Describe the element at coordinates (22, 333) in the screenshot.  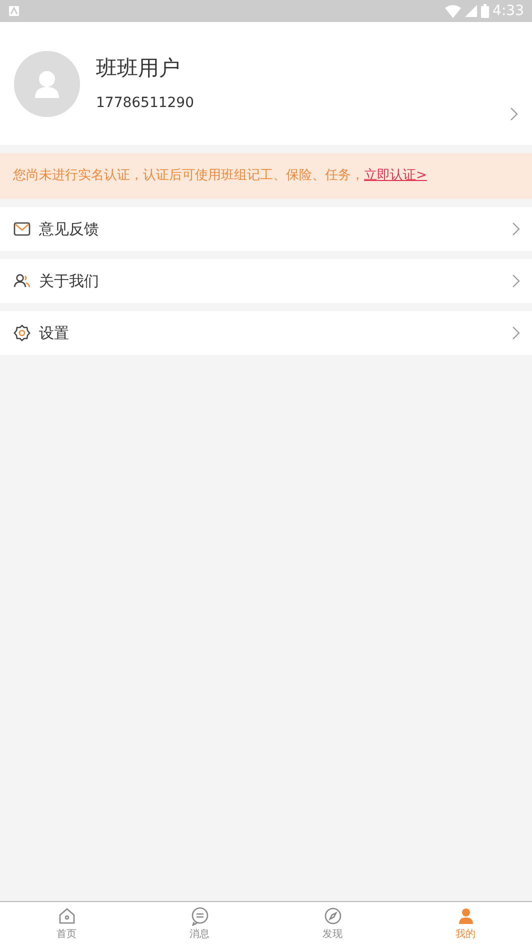
I see `gear-icon` at that location.